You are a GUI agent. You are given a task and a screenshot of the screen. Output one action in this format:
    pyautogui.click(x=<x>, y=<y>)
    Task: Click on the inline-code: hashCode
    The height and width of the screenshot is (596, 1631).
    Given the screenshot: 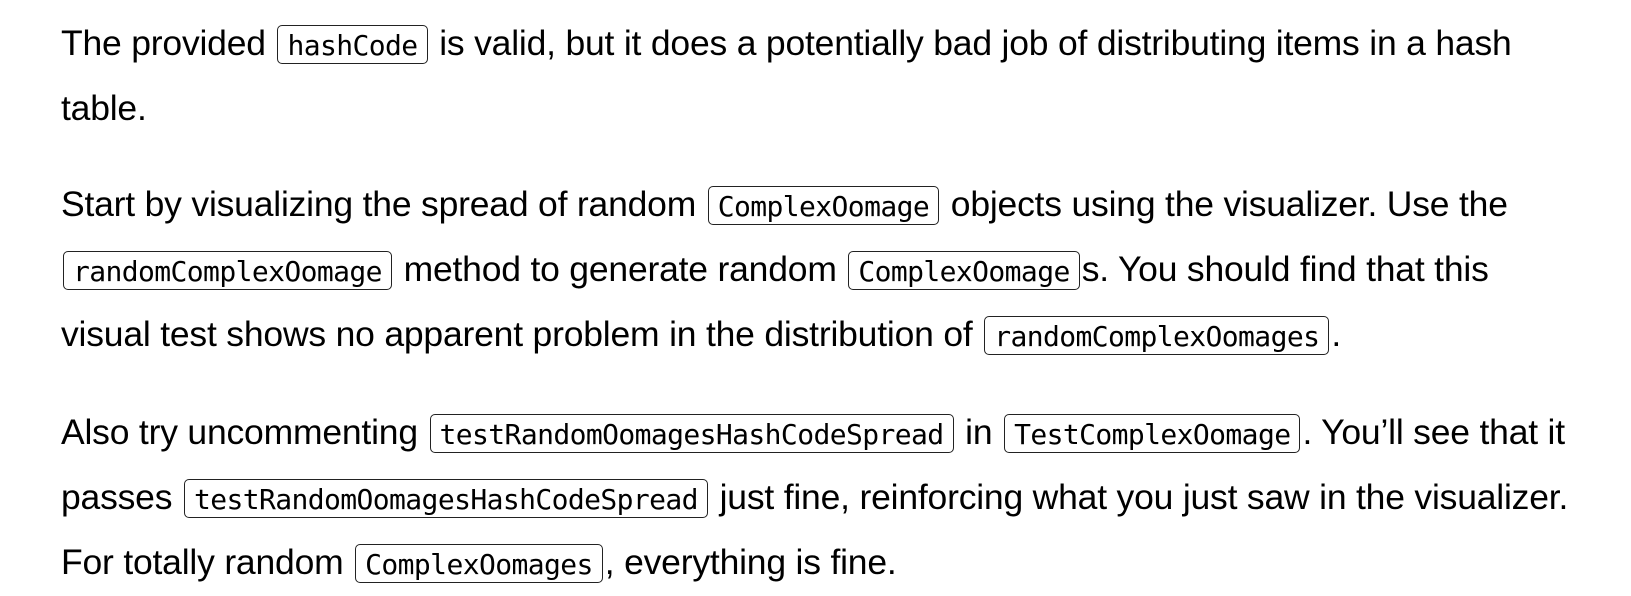 What is the action you would take?
    pyautogui.click(x=352, y=44)
    